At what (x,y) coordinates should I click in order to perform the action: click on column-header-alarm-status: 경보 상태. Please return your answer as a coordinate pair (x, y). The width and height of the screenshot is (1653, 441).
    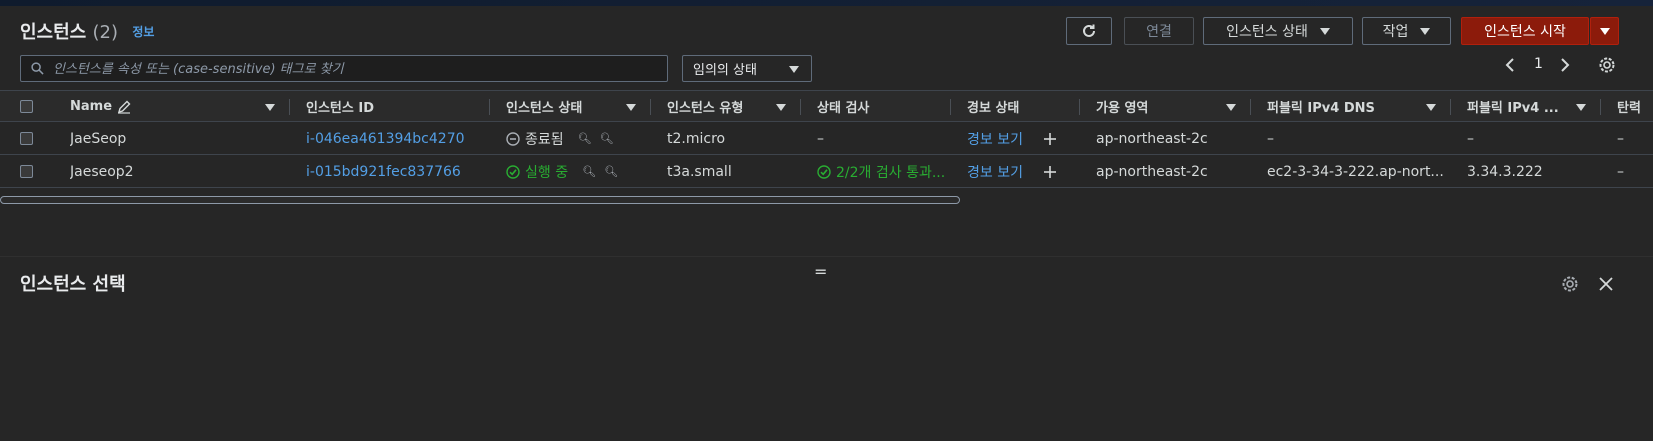
    Looking at the image, I should click on (1015, 106).